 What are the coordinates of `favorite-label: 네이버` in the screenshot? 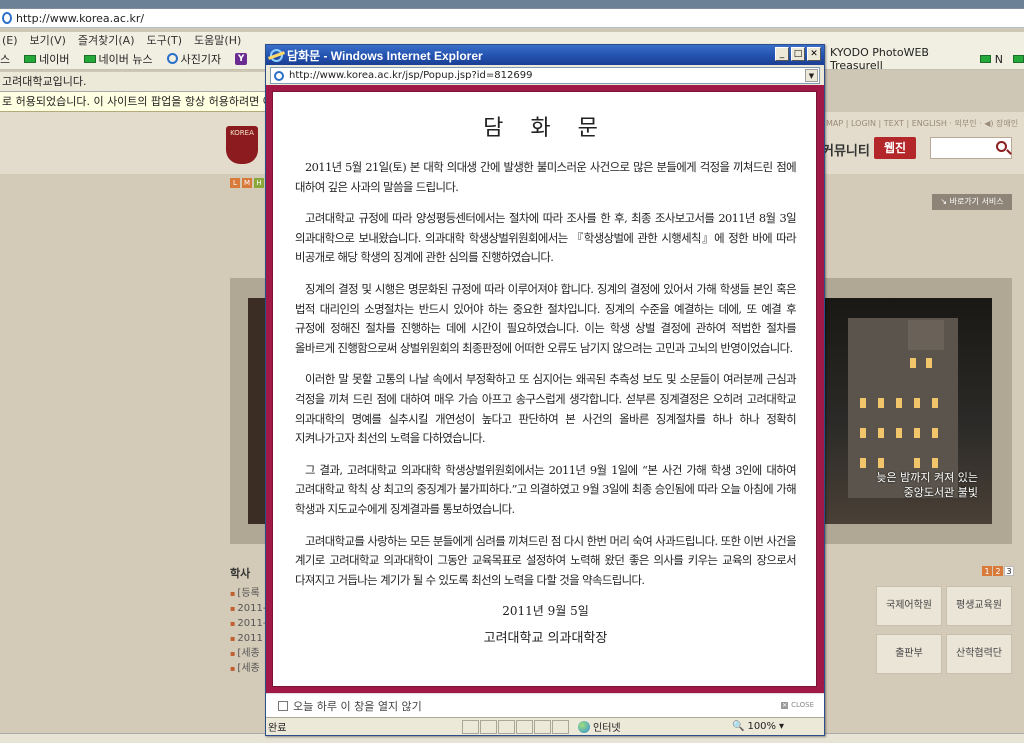 It's located at (54, 59).